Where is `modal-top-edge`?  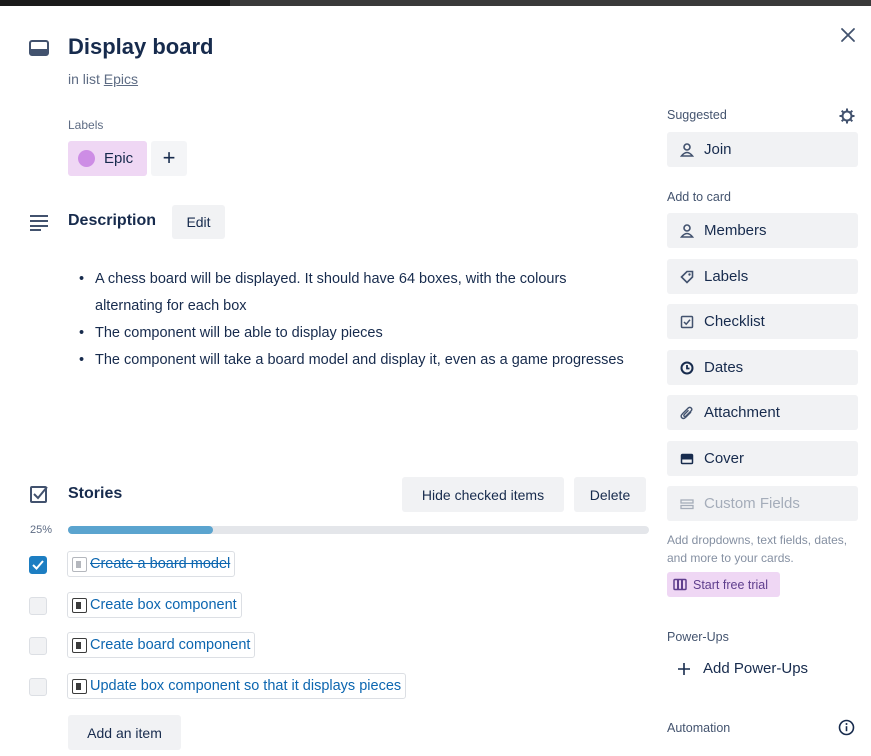 modal-top-edge is located at coordinates (435, 3).